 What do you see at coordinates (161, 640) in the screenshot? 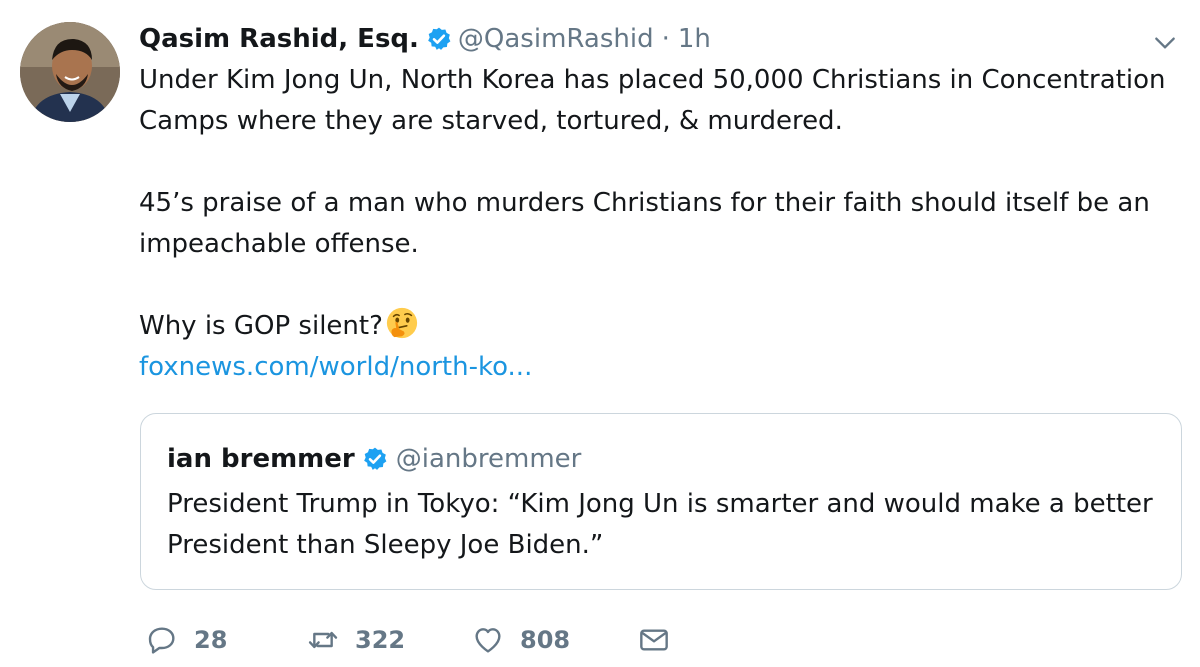
I see `reply-icon` at bounding box center [161, 640].